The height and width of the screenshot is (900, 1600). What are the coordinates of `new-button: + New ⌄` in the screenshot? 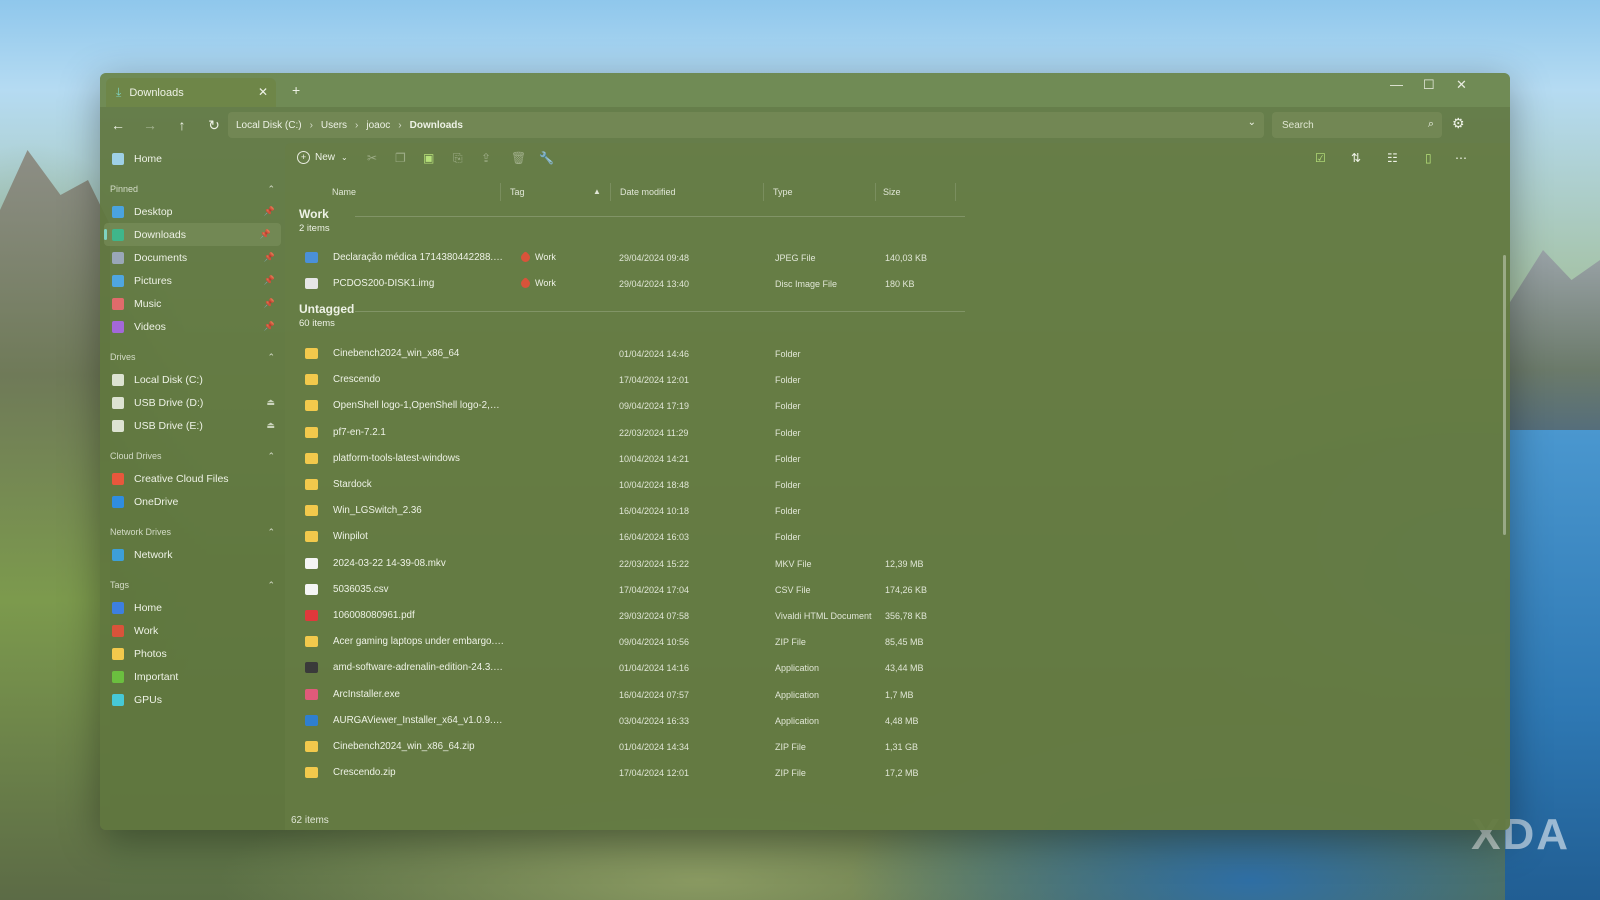 It's located at (322, 157).